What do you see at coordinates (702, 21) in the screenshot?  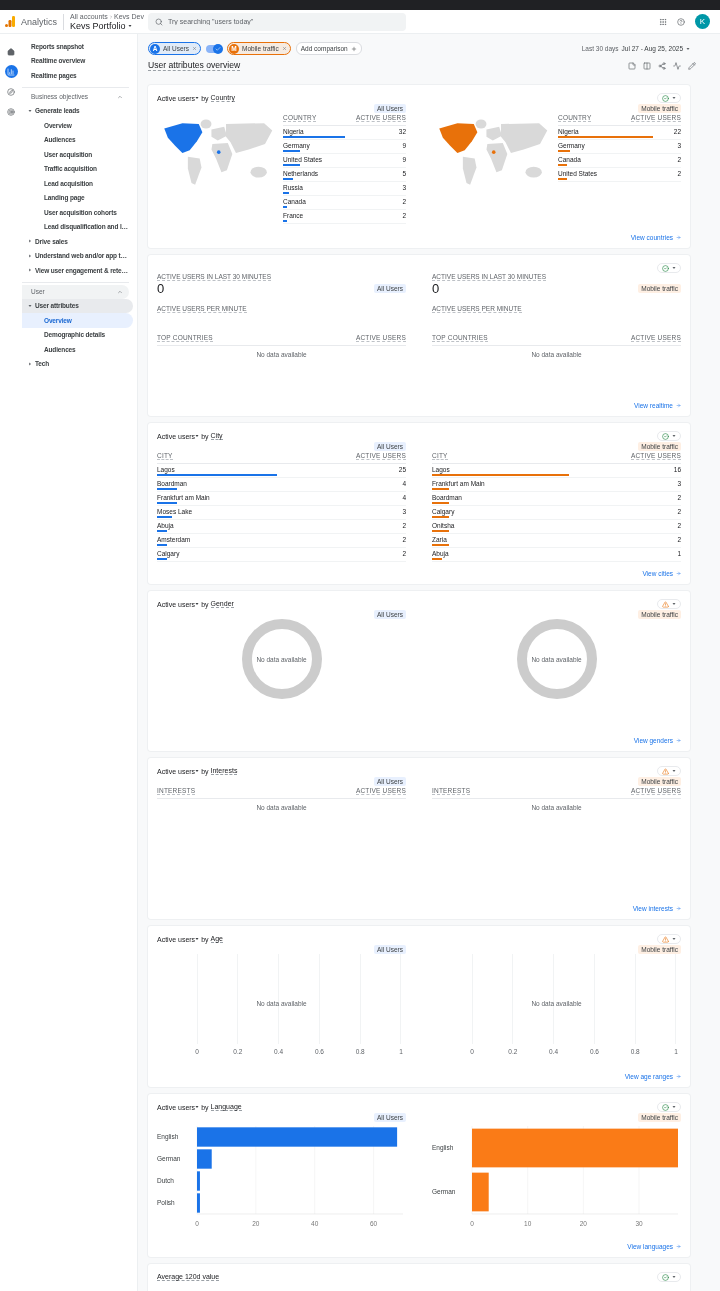 I see `account-avatar: K` at bounding box center [702, 21].